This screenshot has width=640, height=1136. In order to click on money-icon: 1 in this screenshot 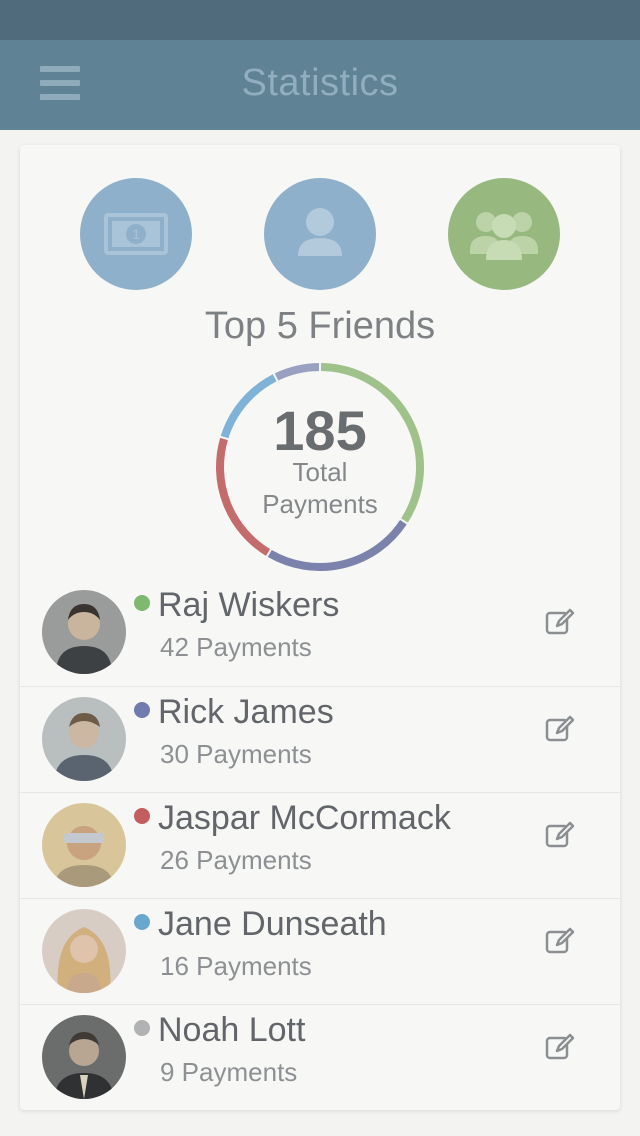, I will do `click(136, 234)`.